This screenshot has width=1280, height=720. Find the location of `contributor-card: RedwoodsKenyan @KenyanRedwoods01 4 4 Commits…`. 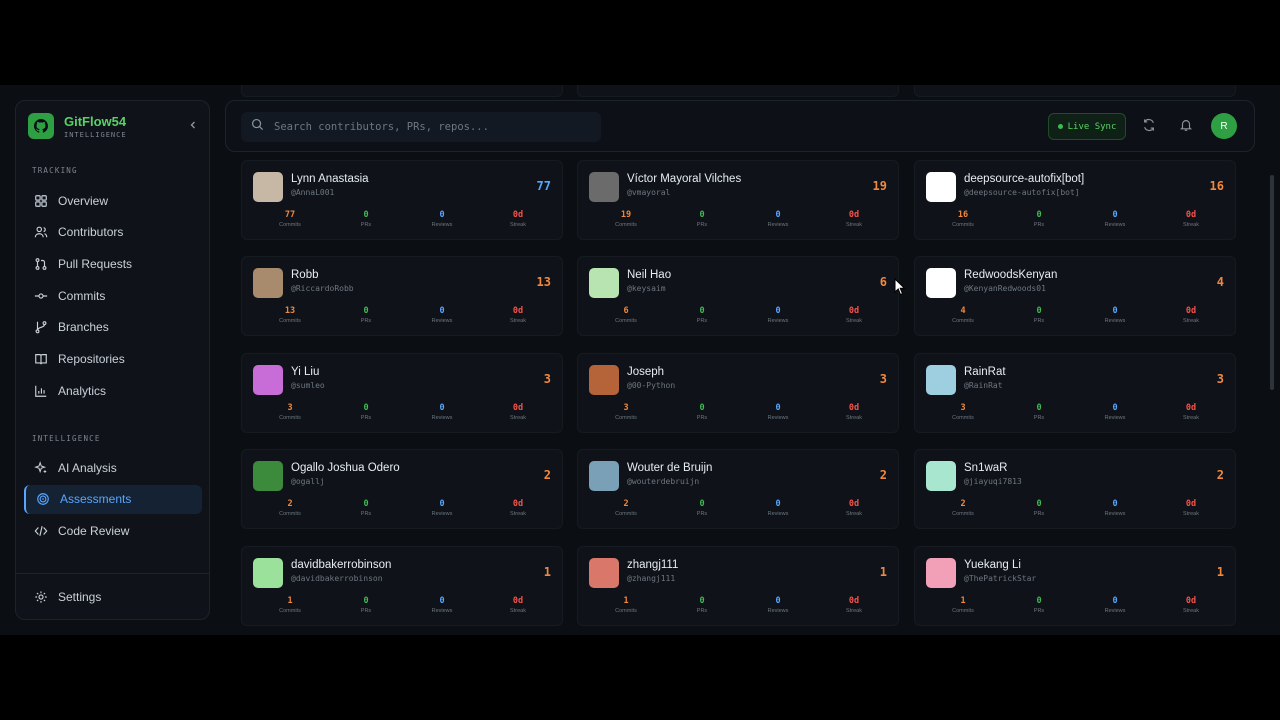

contributor-card: RedwoodsKenyan @KenyanRedwoods01 4 4 Commits… is located at coordinates (1075, 296).